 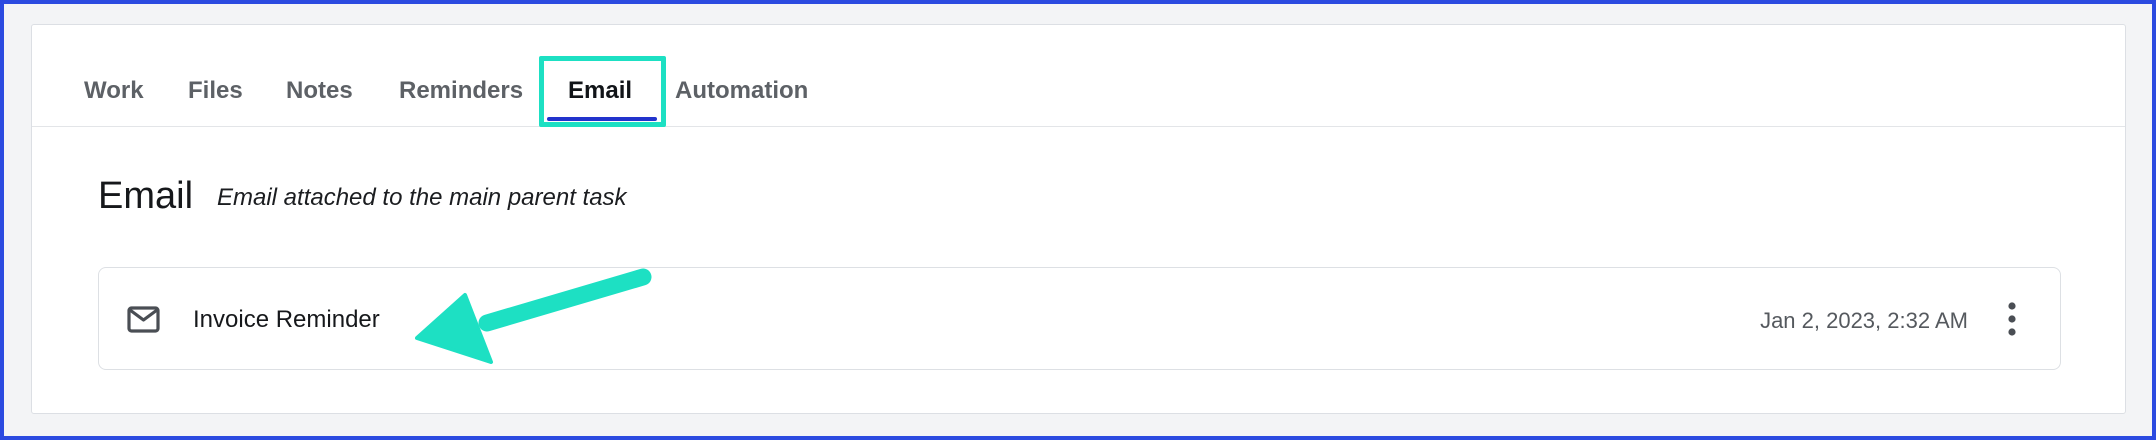 What do you see at coordinates (2012, 319) in the screenshot?
I see `more-vertical-icon` at bounding box center [2012, 319].